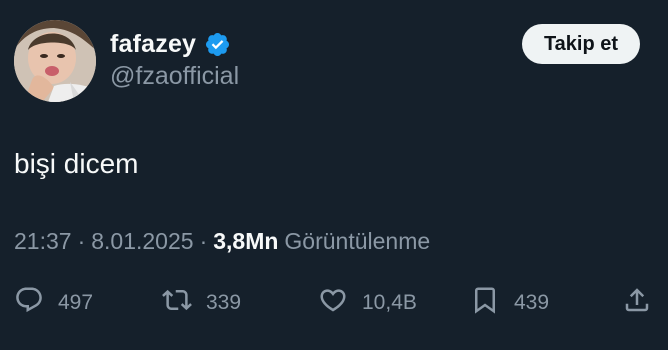  What do you see at coordinates (177, 303) in the screenshot?
I see `retweet-icon` at bounding box center [177, 303].